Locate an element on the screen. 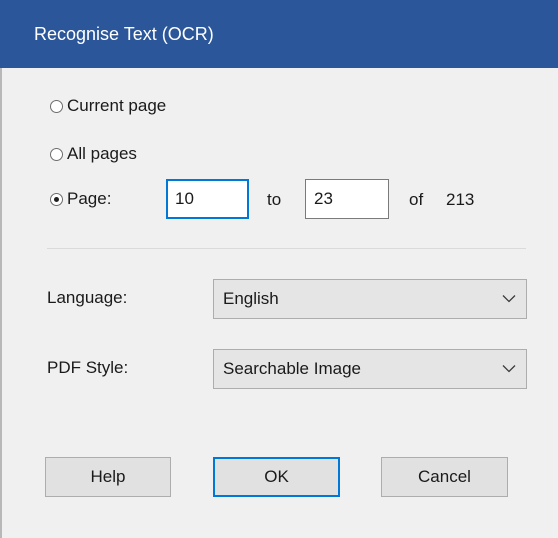  language-select: English is located at coordinates (370, 299).